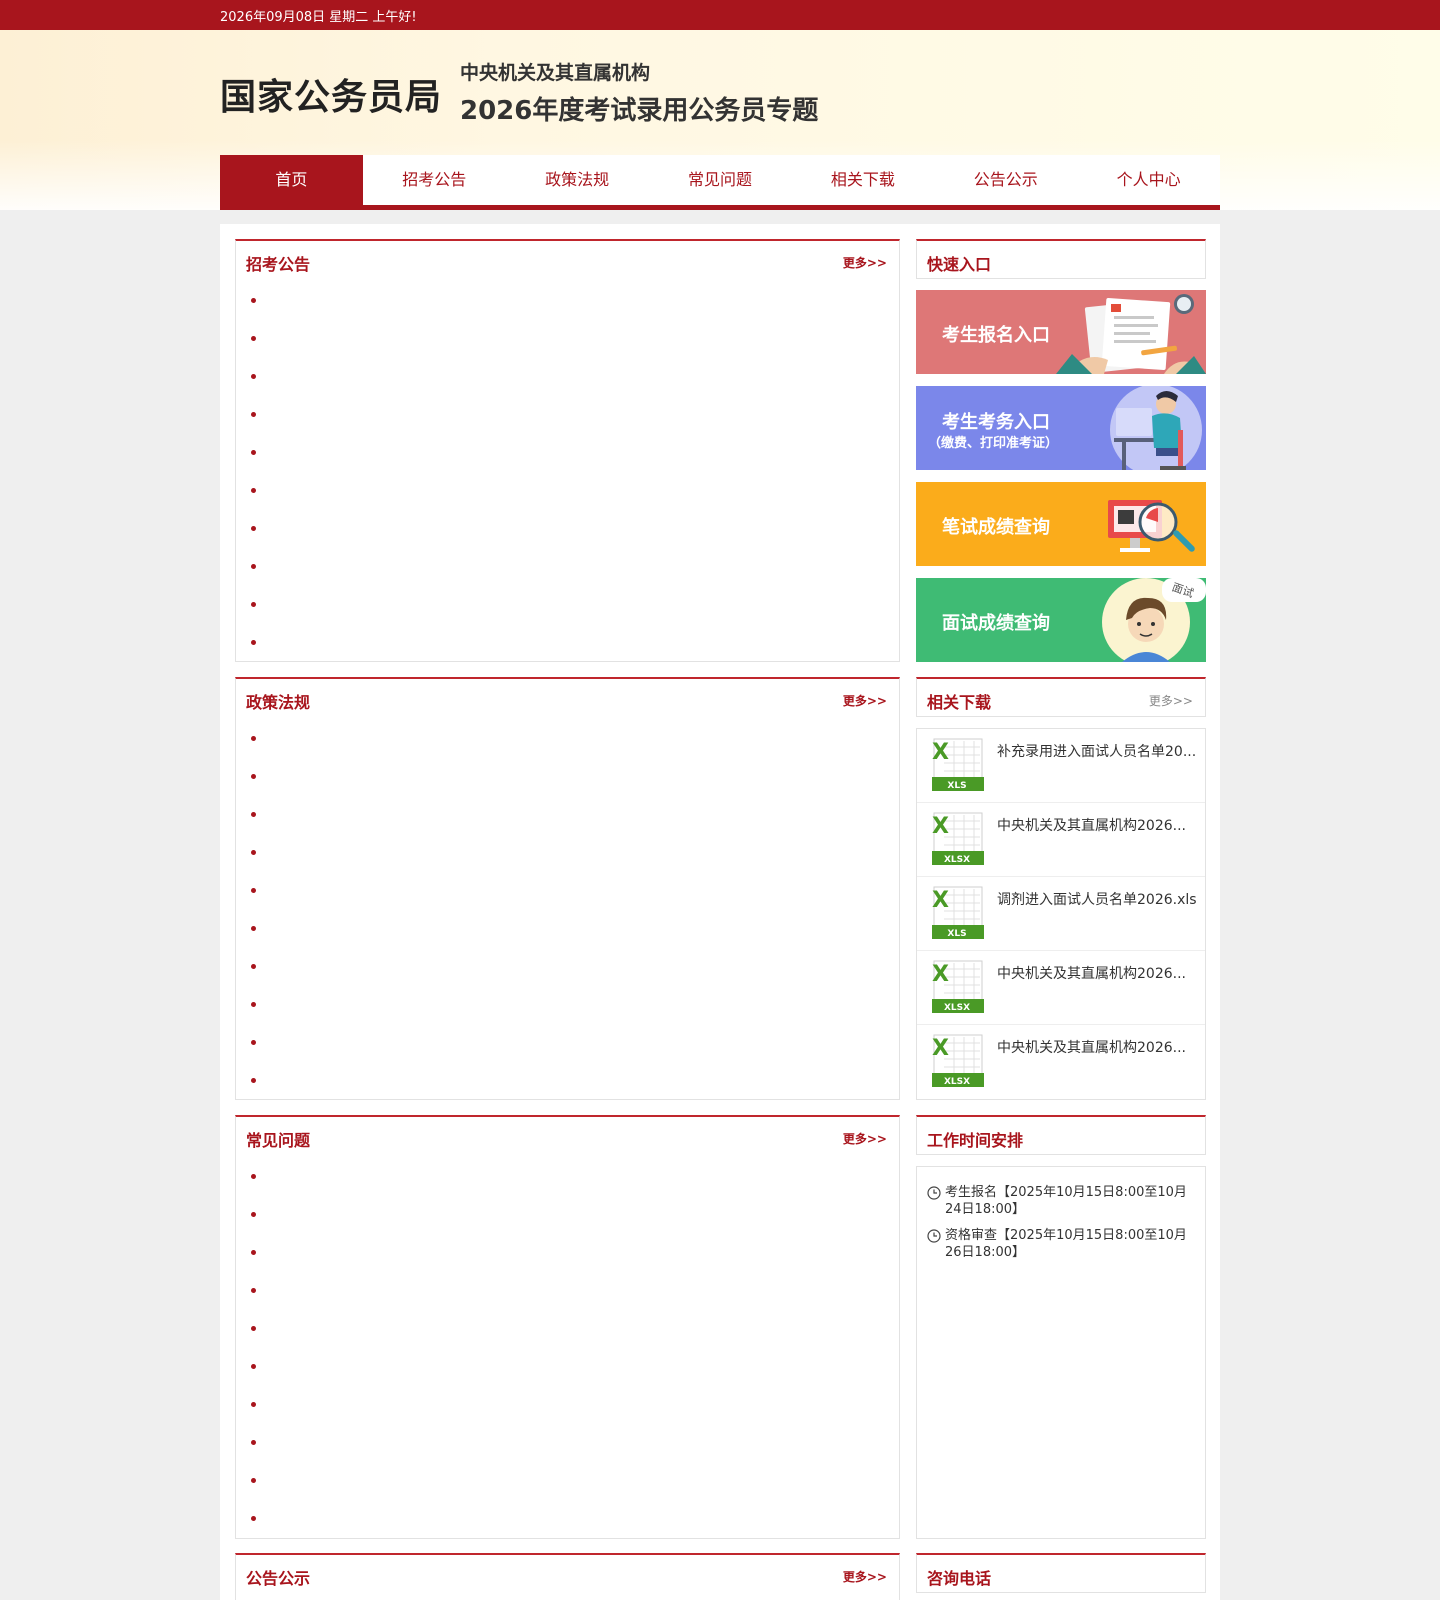 This screenshot has height=1600, width=1440. What do you see at coordinates (278, 702) in the screenshot?
I see `panel-title: 政策法规` at bounding box center [278, 702].